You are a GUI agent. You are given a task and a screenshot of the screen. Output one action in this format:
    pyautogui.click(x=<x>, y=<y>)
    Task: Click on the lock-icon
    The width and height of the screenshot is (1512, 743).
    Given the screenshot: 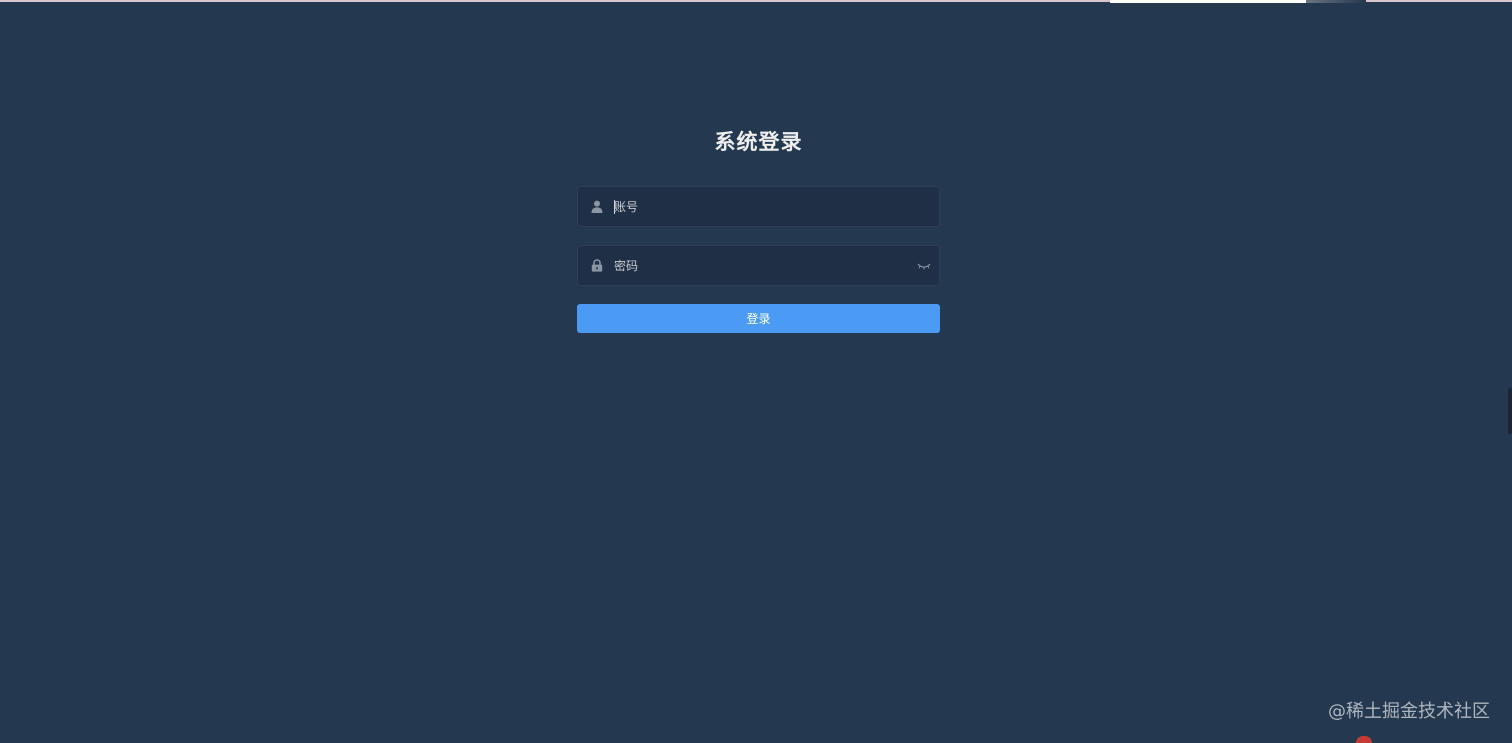 What is the action you would take?
    pyautogui.click(x=596, y=265)
    